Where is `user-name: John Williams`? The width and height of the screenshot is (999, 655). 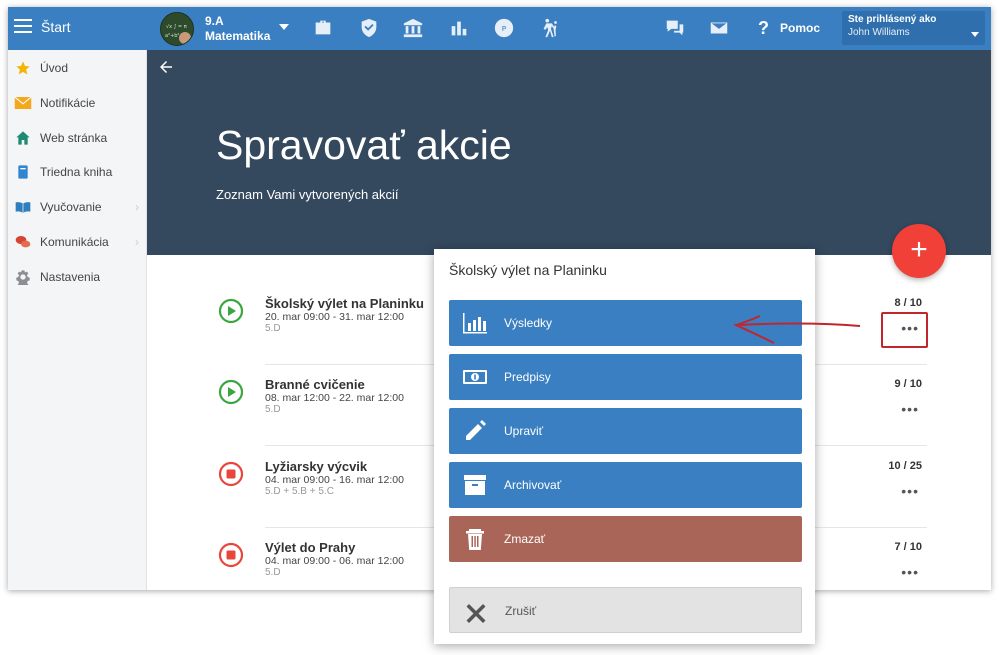
user-name: John Williams is located at coordinates (879, 32).